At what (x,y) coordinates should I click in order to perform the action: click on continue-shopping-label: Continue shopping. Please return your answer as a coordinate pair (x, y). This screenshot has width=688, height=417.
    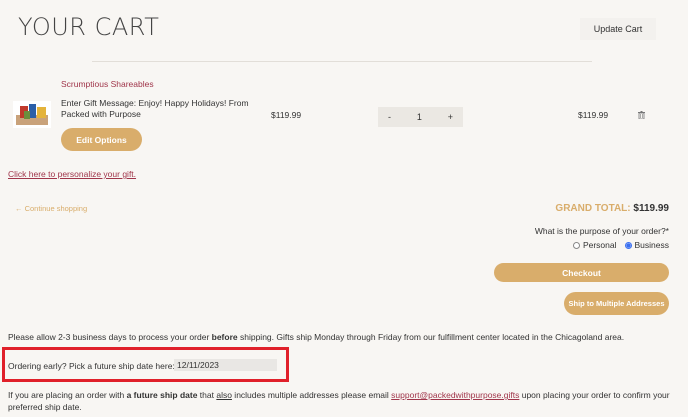
    Looking at the image, I should click on (56, 208).